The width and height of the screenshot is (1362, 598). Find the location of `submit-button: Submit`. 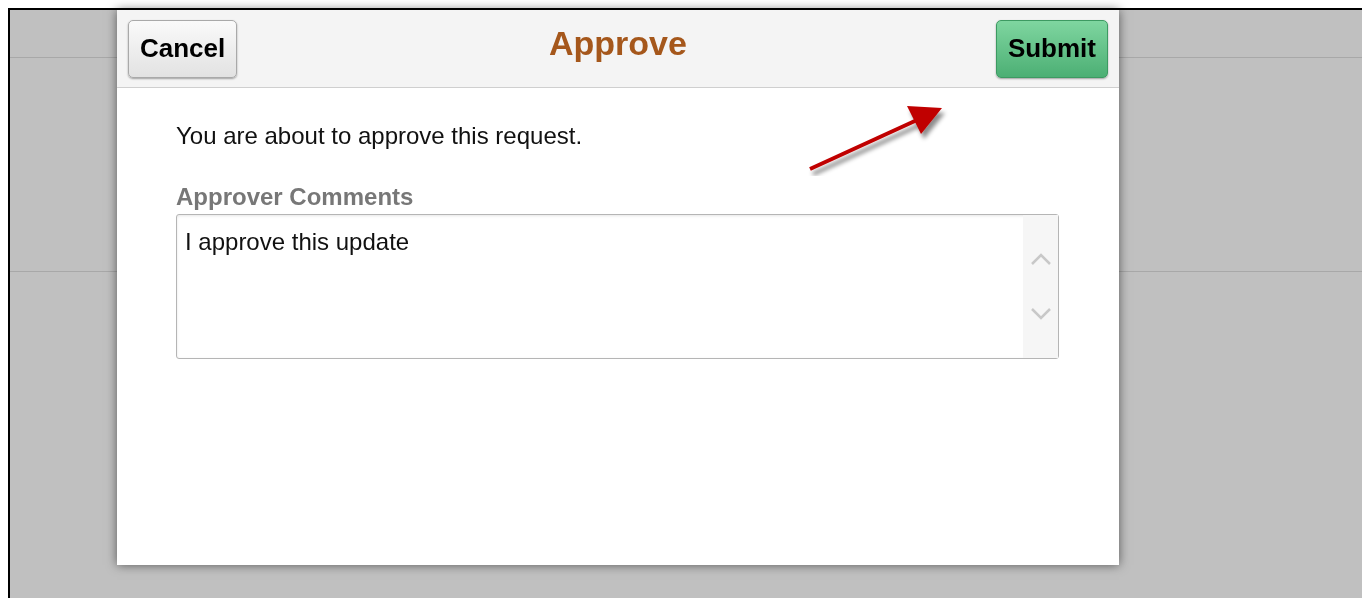

submit-button: Submit is located at coordinates (1051, 48).